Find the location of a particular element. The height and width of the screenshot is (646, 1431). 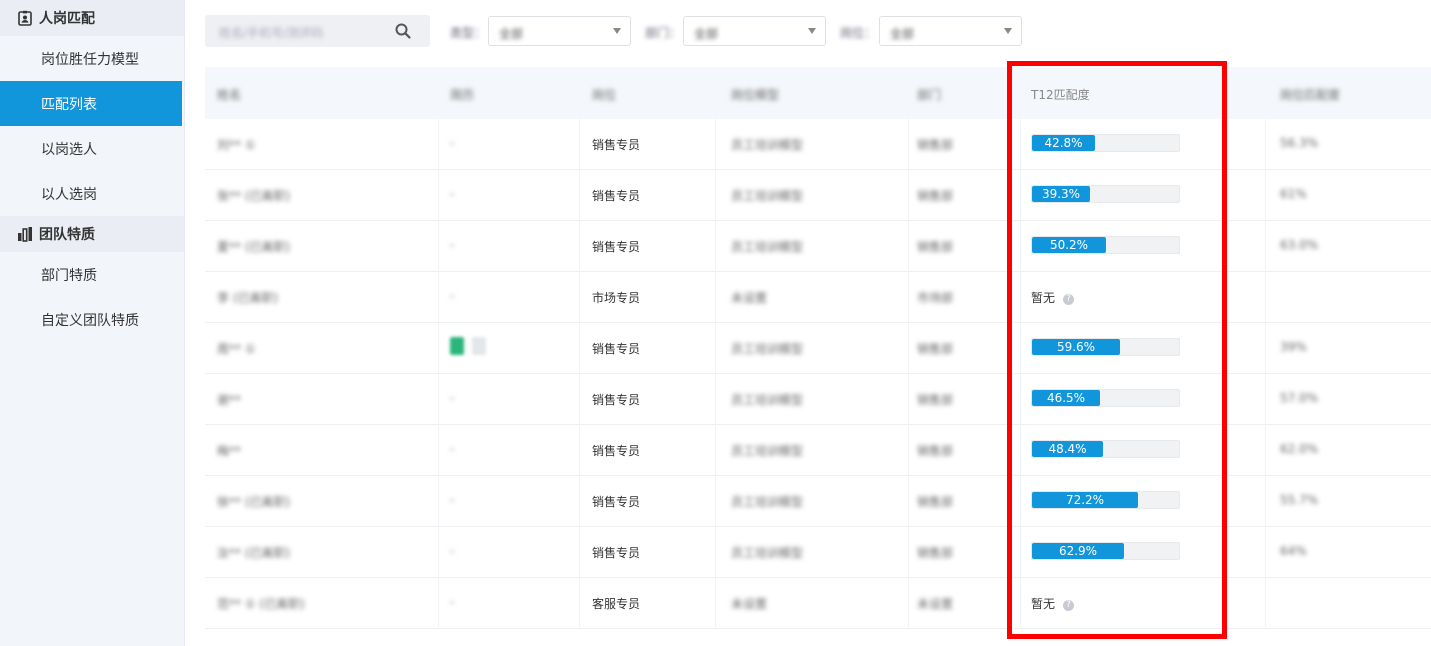

cell-name: 梅** is located at coordinates (229, 450).